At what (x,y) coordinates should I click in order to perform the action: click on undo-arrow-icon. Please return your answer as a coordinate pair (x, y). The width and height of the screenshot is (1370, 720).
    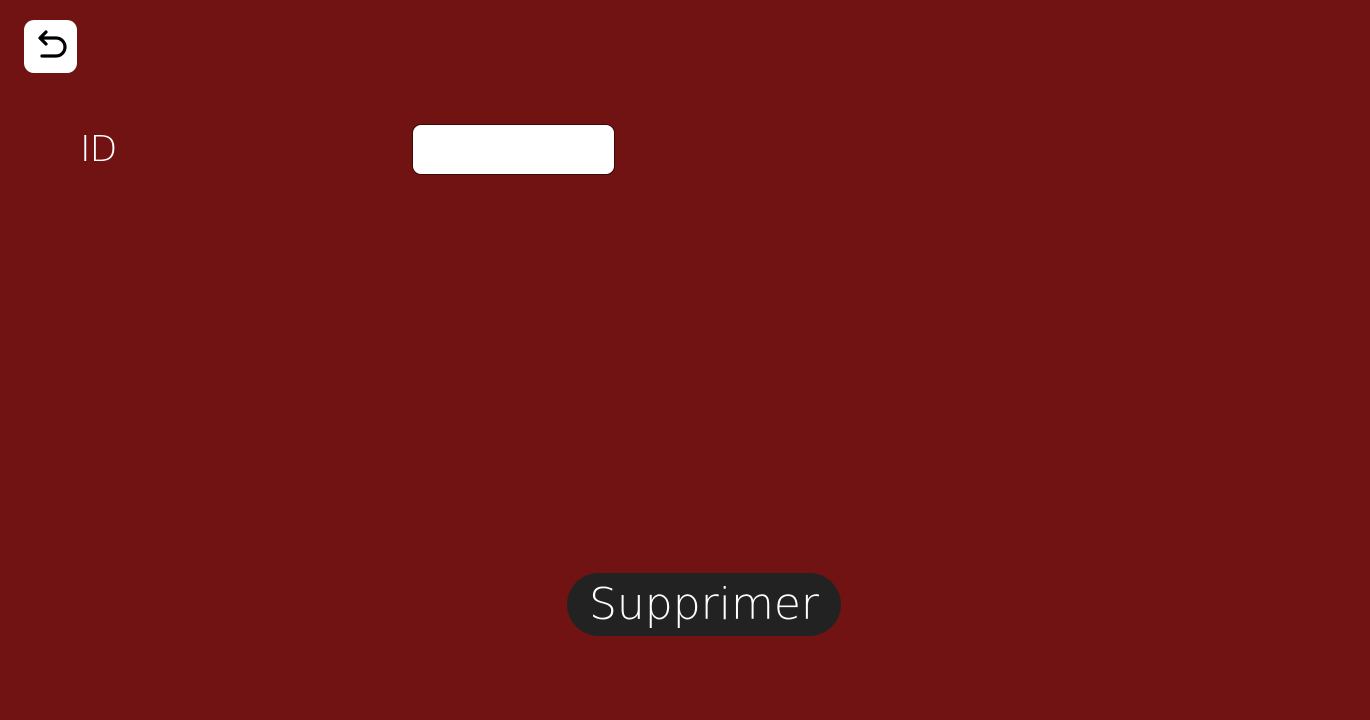
    Looking at the image, I should click on (51, 47).